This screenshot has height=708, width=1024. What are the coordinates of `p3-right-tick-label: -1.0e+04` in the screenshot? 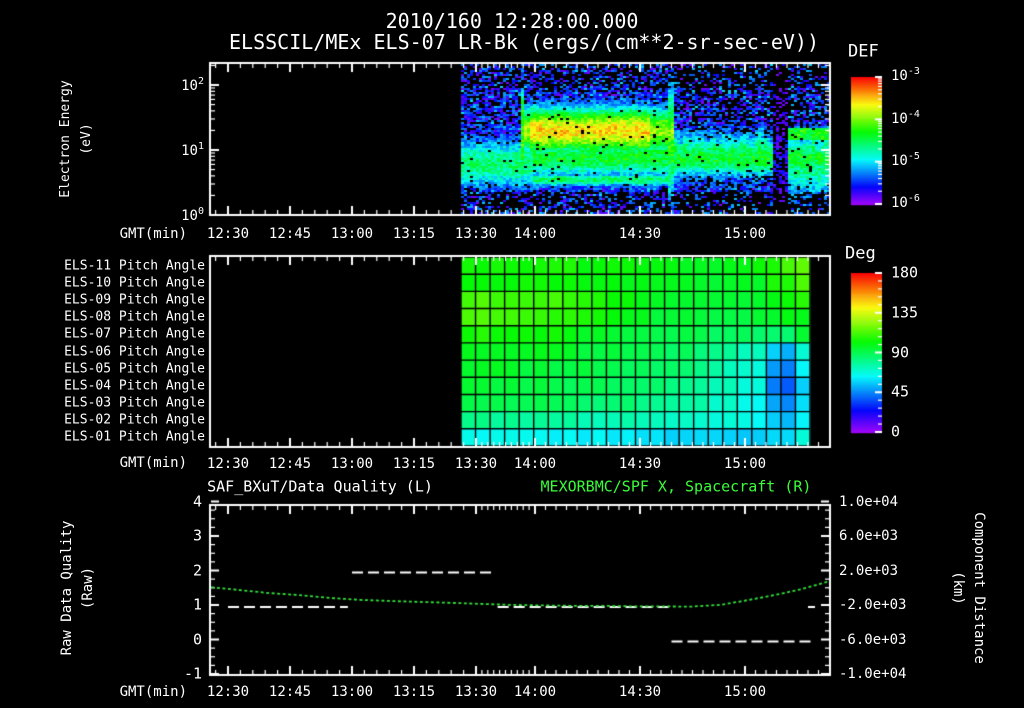 It's located at (873, 674).